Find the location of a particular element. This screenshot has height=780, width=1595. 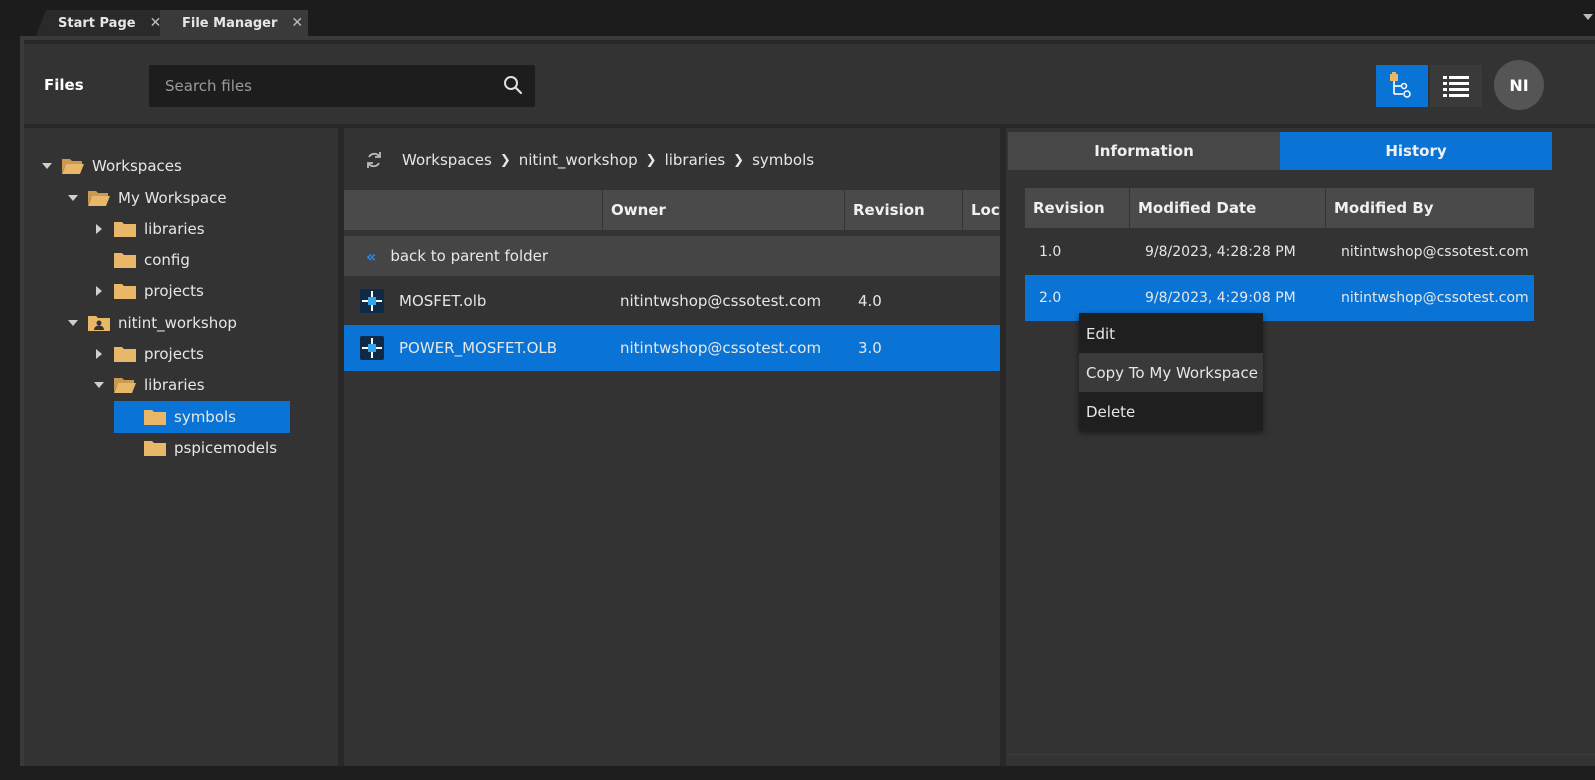

tree-item-label: pspicemodels is located at coordinates (226, 448).